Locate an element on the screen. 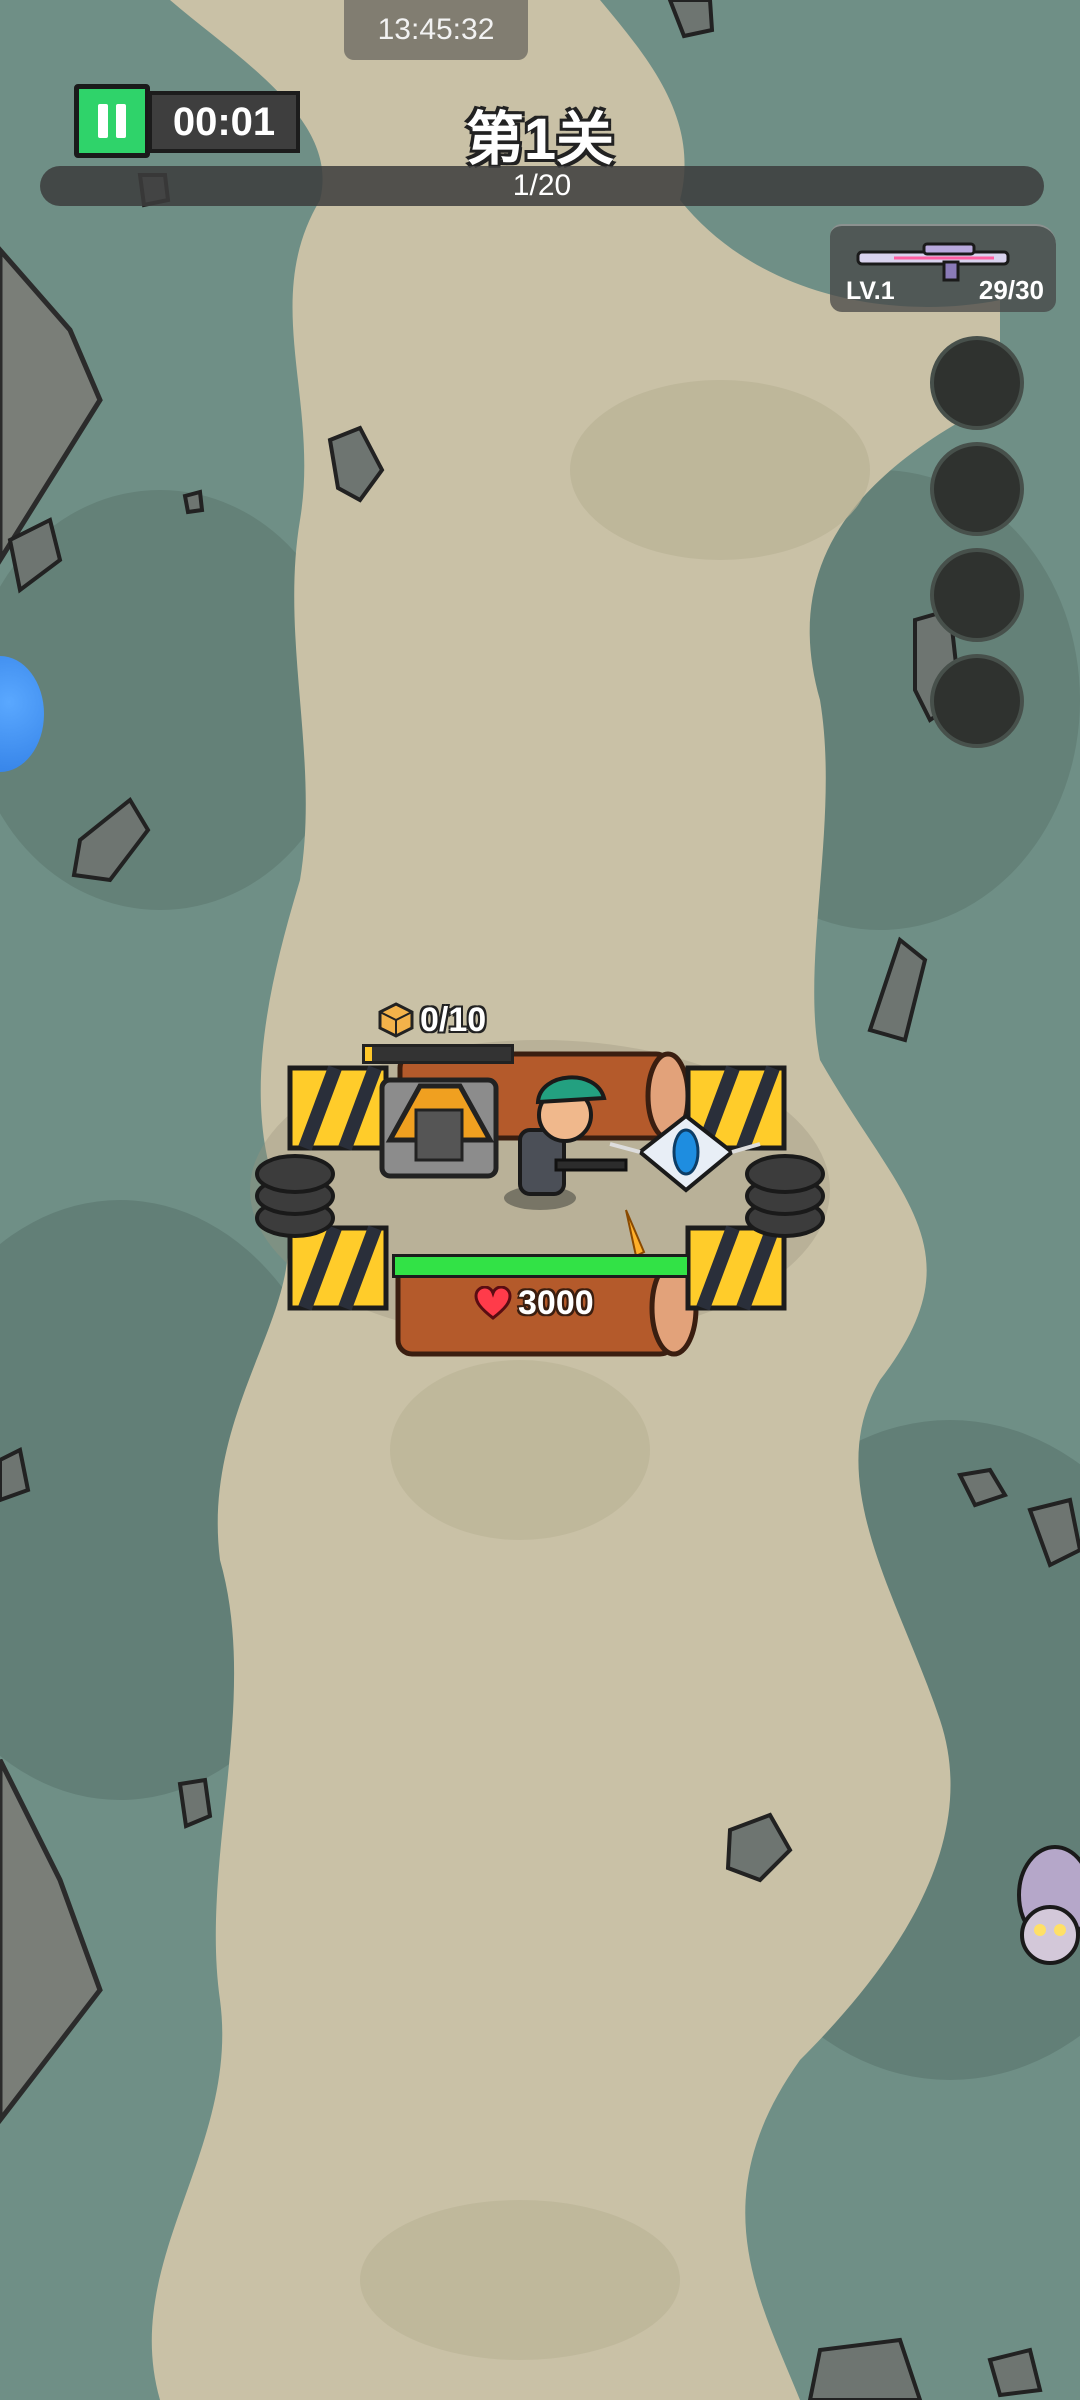  resource-counter: 0/10 is located at coordinates (432, 1020).